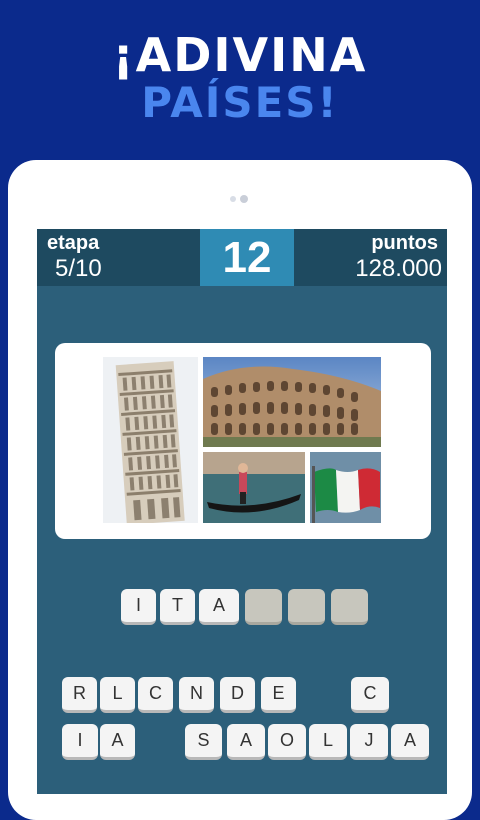  I want to click on points-label: puntos, so click(404, 243).